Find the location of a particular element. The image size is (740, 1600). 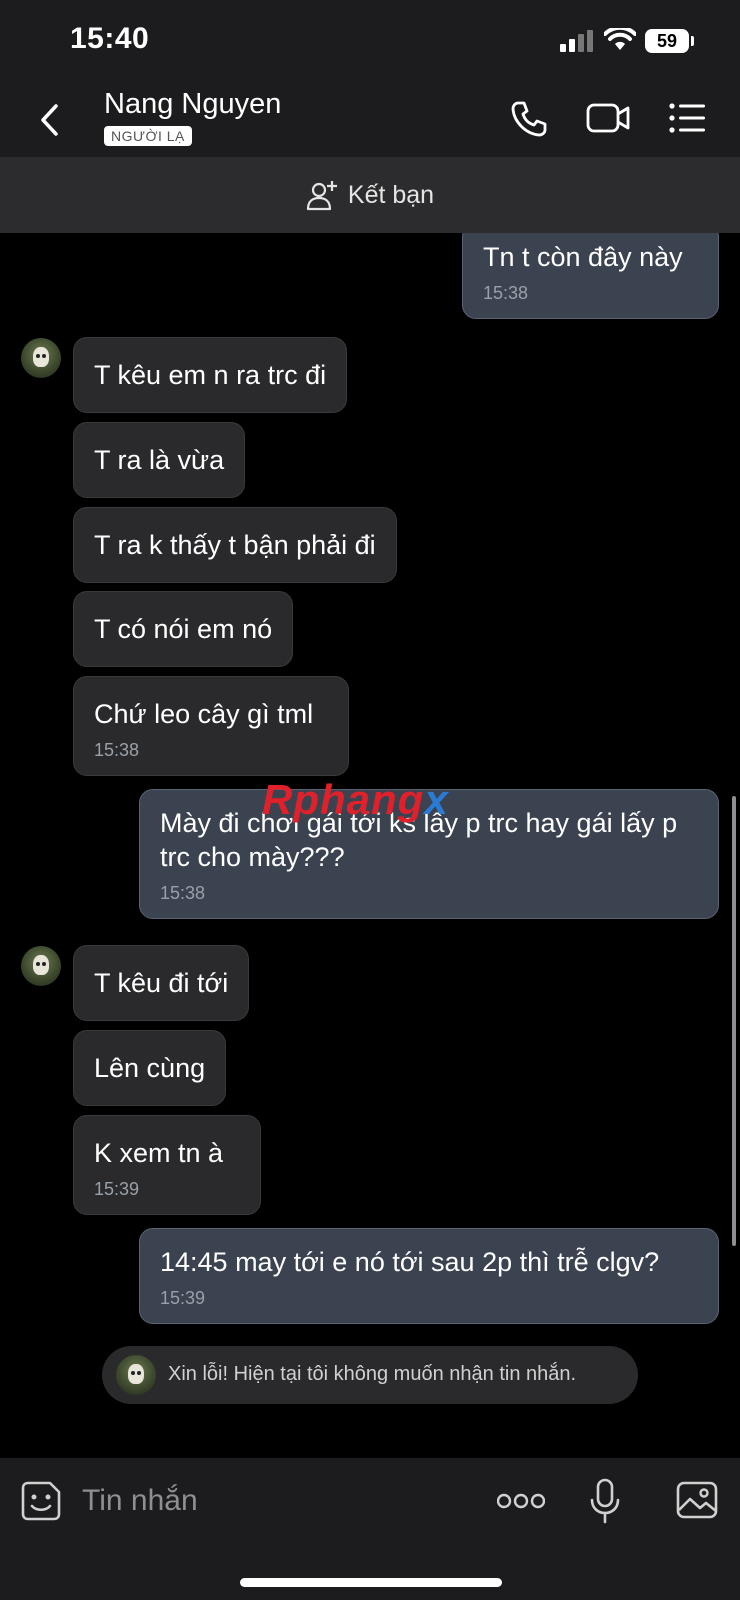

message-text: T kêu em n ra trc đi is located at coordinates (210, 375).